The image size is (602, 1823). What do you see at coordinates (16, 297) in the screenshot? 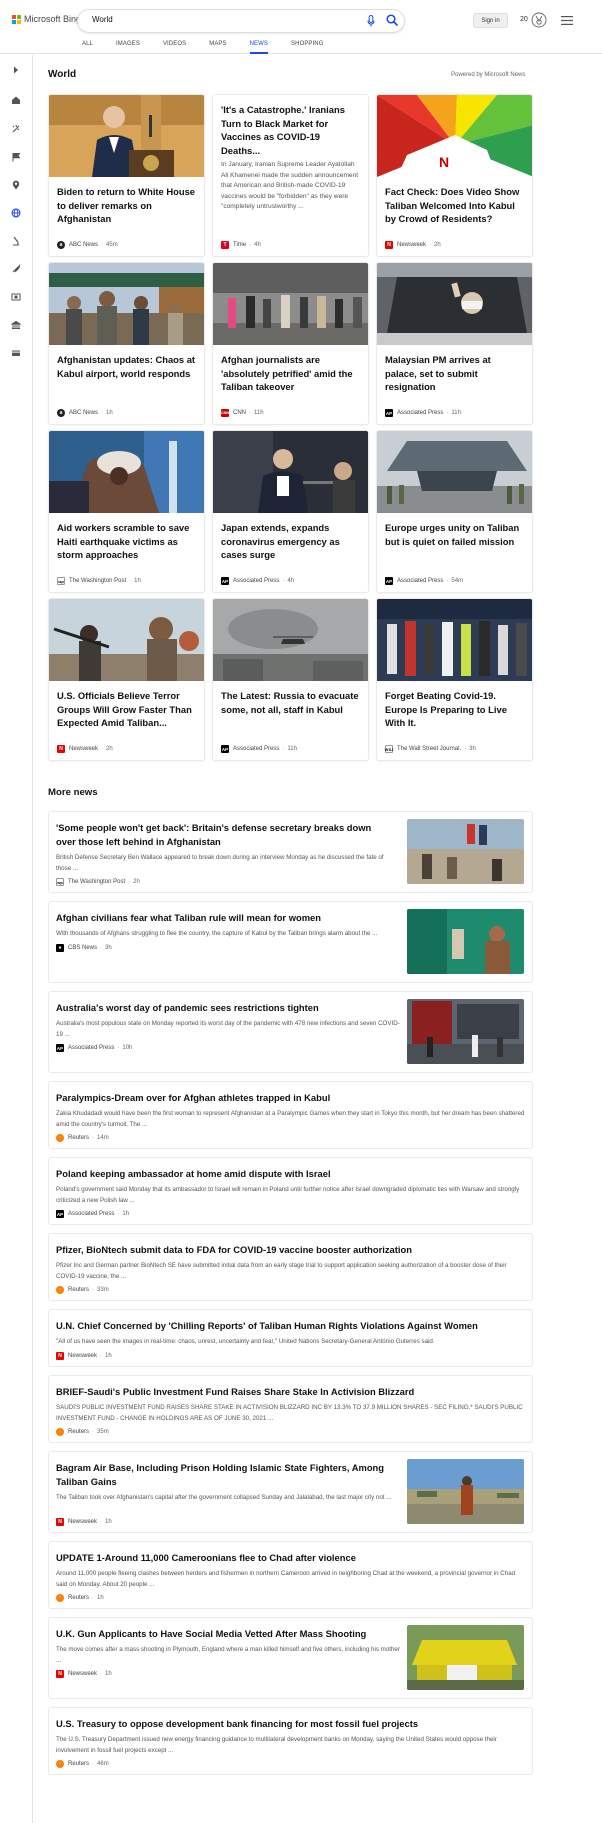
I see `film-icon` at bounding box center [16, 297].